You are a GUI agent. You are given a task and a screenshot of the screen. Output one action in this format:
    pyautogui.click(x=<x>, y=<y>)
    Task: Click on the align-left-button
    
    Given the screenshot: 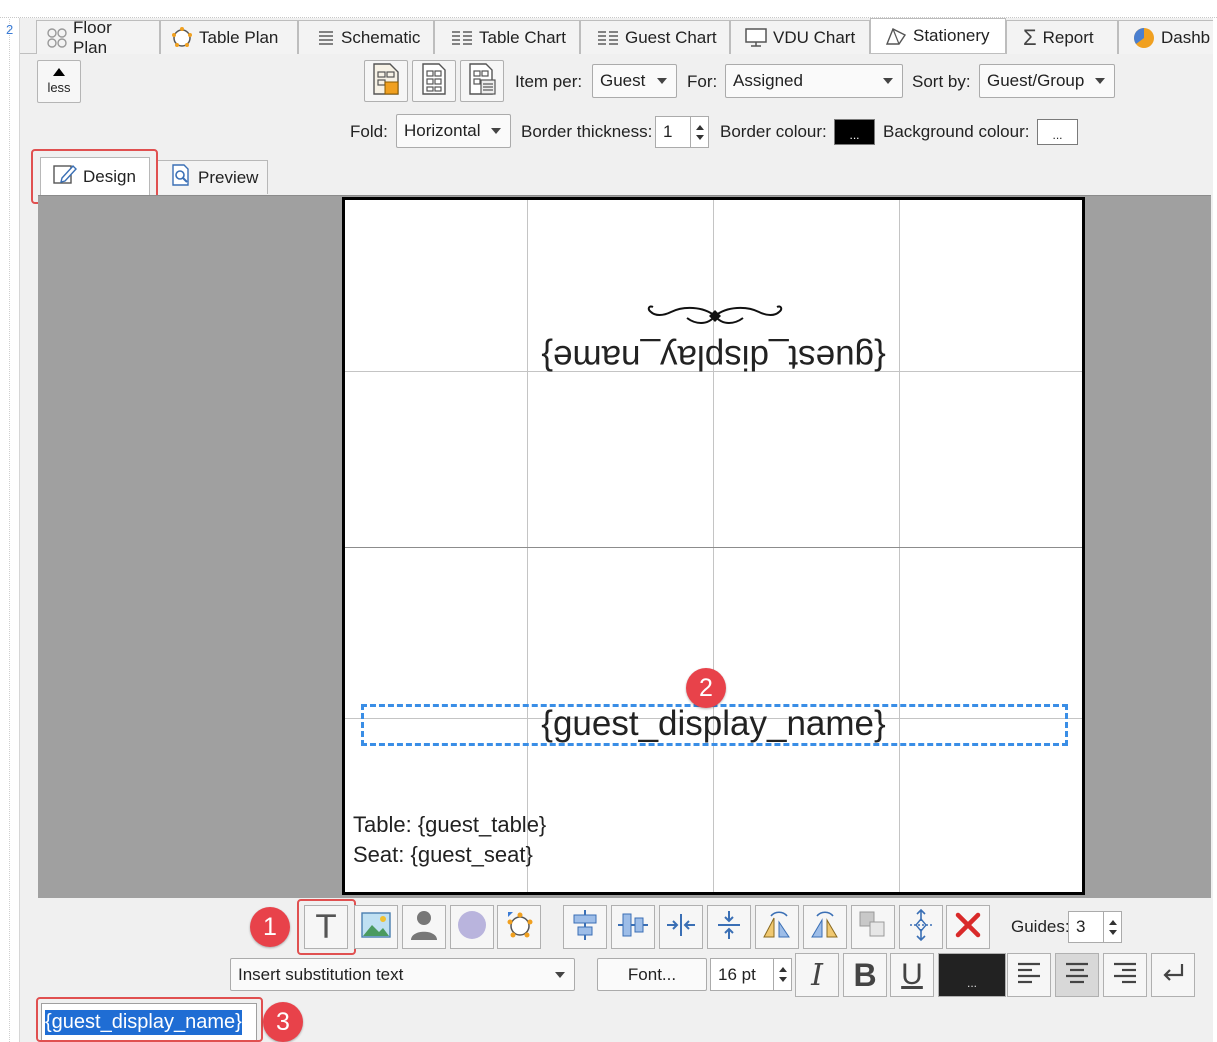 What is the action you would take?
    pyautogui.click(x=1029, y=975)
    